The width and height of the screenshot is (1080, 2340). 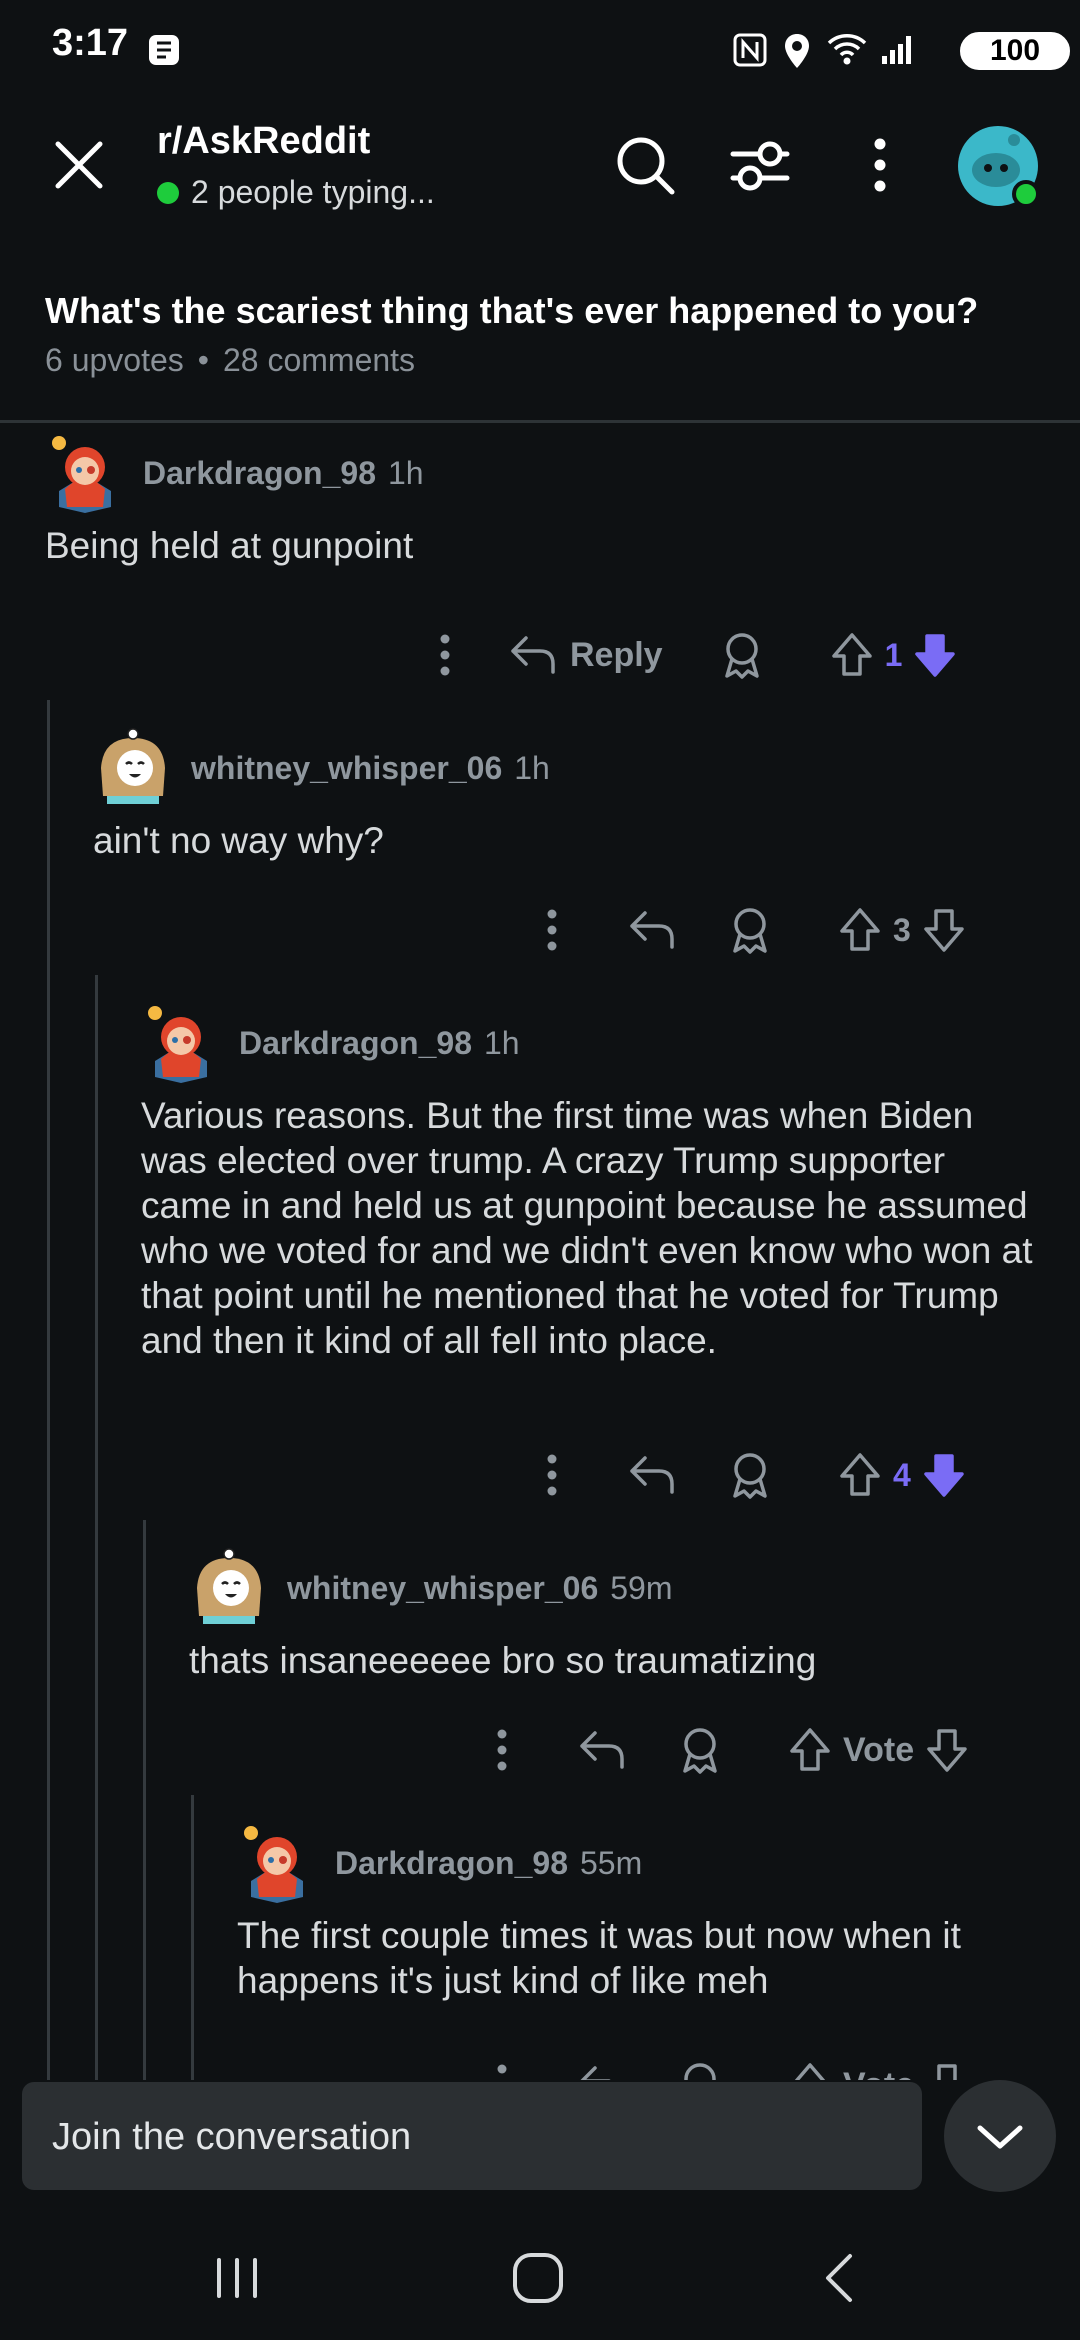 What do you see at coordinates (237, 2278) in the screenshot?
I see `recents-icon` at bounding box center [237, 2278].